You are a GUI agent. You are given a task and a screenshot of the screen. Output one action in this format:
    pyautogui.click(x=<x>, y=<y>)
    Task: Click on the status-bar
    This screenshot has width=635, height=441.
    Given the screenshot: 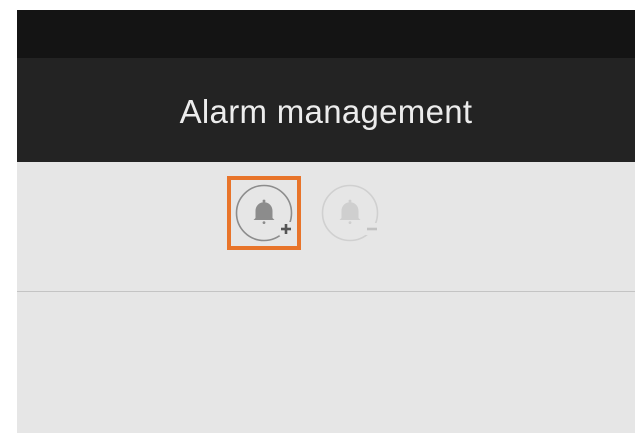 What is the action you would take?
    pyautogui.click(x=326, y=34)
    